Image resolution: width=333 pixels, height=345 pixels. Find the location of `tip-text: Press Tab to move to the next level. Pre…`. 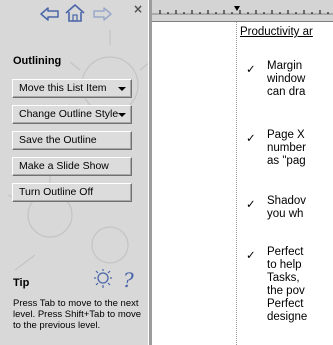

tip-text: Press Tab to move to the next level. Pre… is located at coordinates (77, 314).